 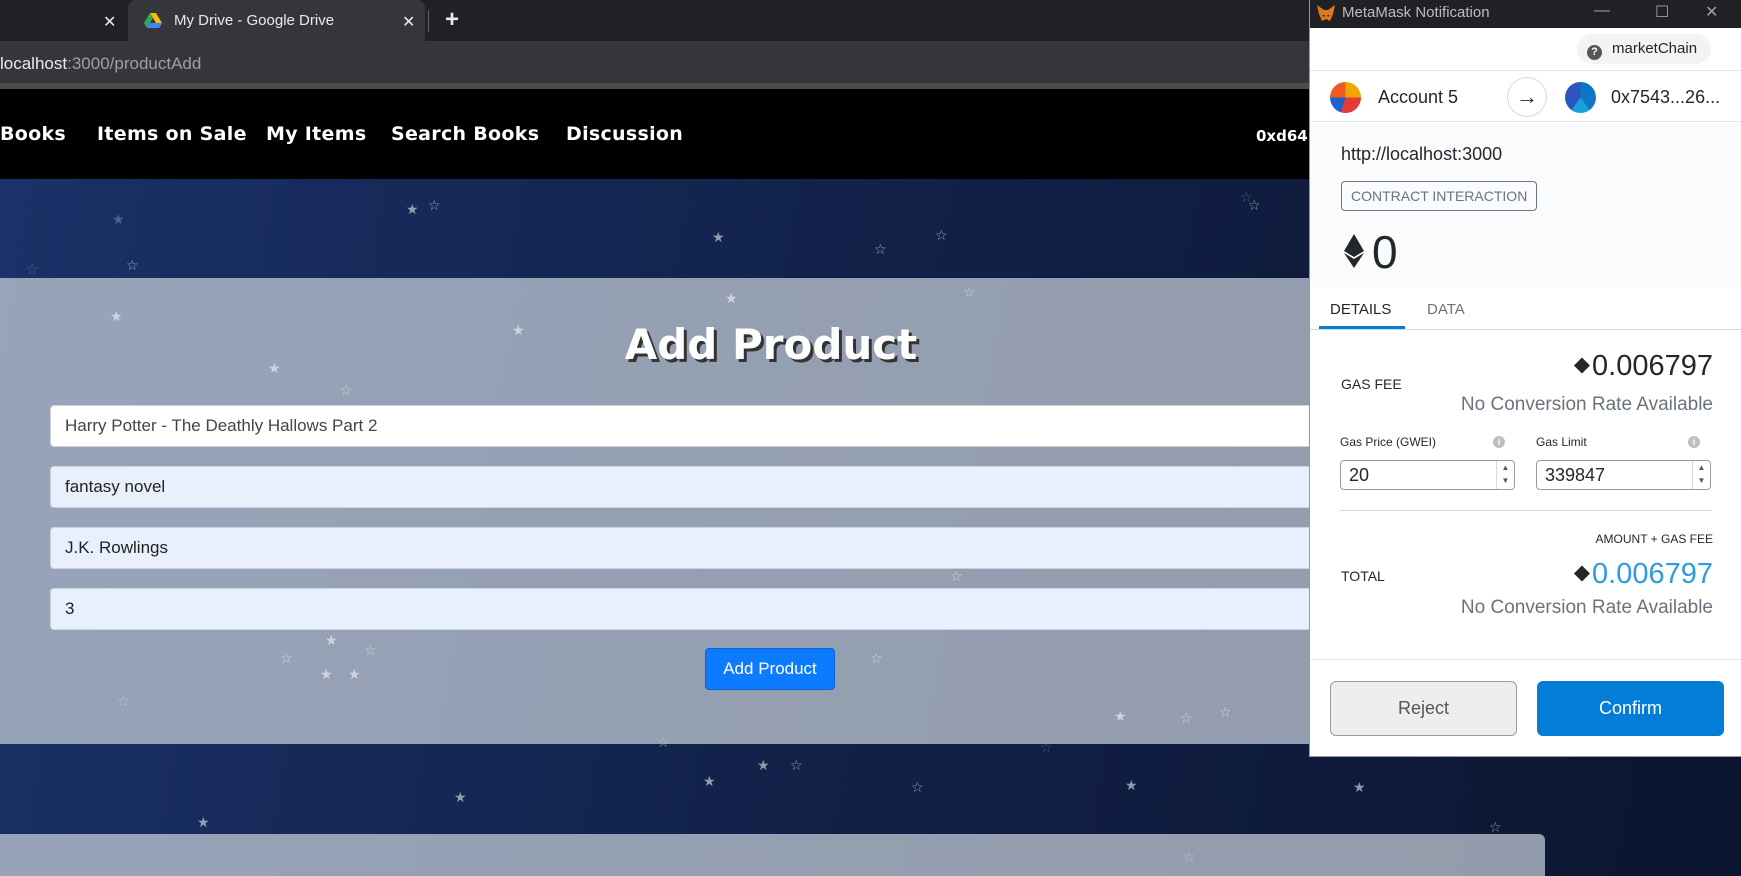 What do you see at coordinates (1652, 366) in the screenshot?
I see `gas-fee-amount: 0.006797` at bounding box center [1652, 366].